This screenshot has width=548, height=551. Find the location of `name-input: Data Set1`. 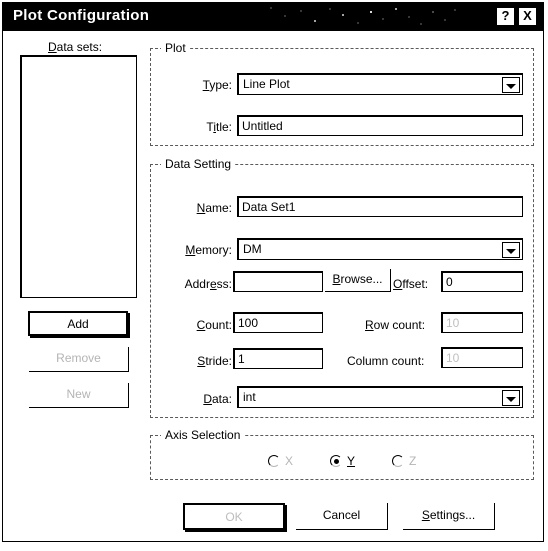

name-input: Data Set1 is located at coordinates (380, 206).